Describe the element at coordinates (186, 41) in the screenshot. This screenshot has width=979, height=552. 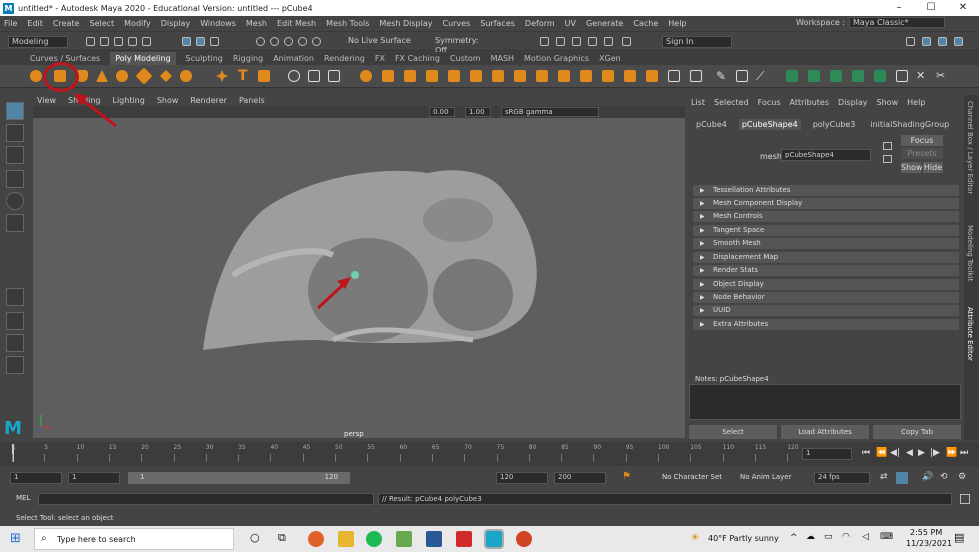
I see `select-by-hierarchy-icon` at that location.